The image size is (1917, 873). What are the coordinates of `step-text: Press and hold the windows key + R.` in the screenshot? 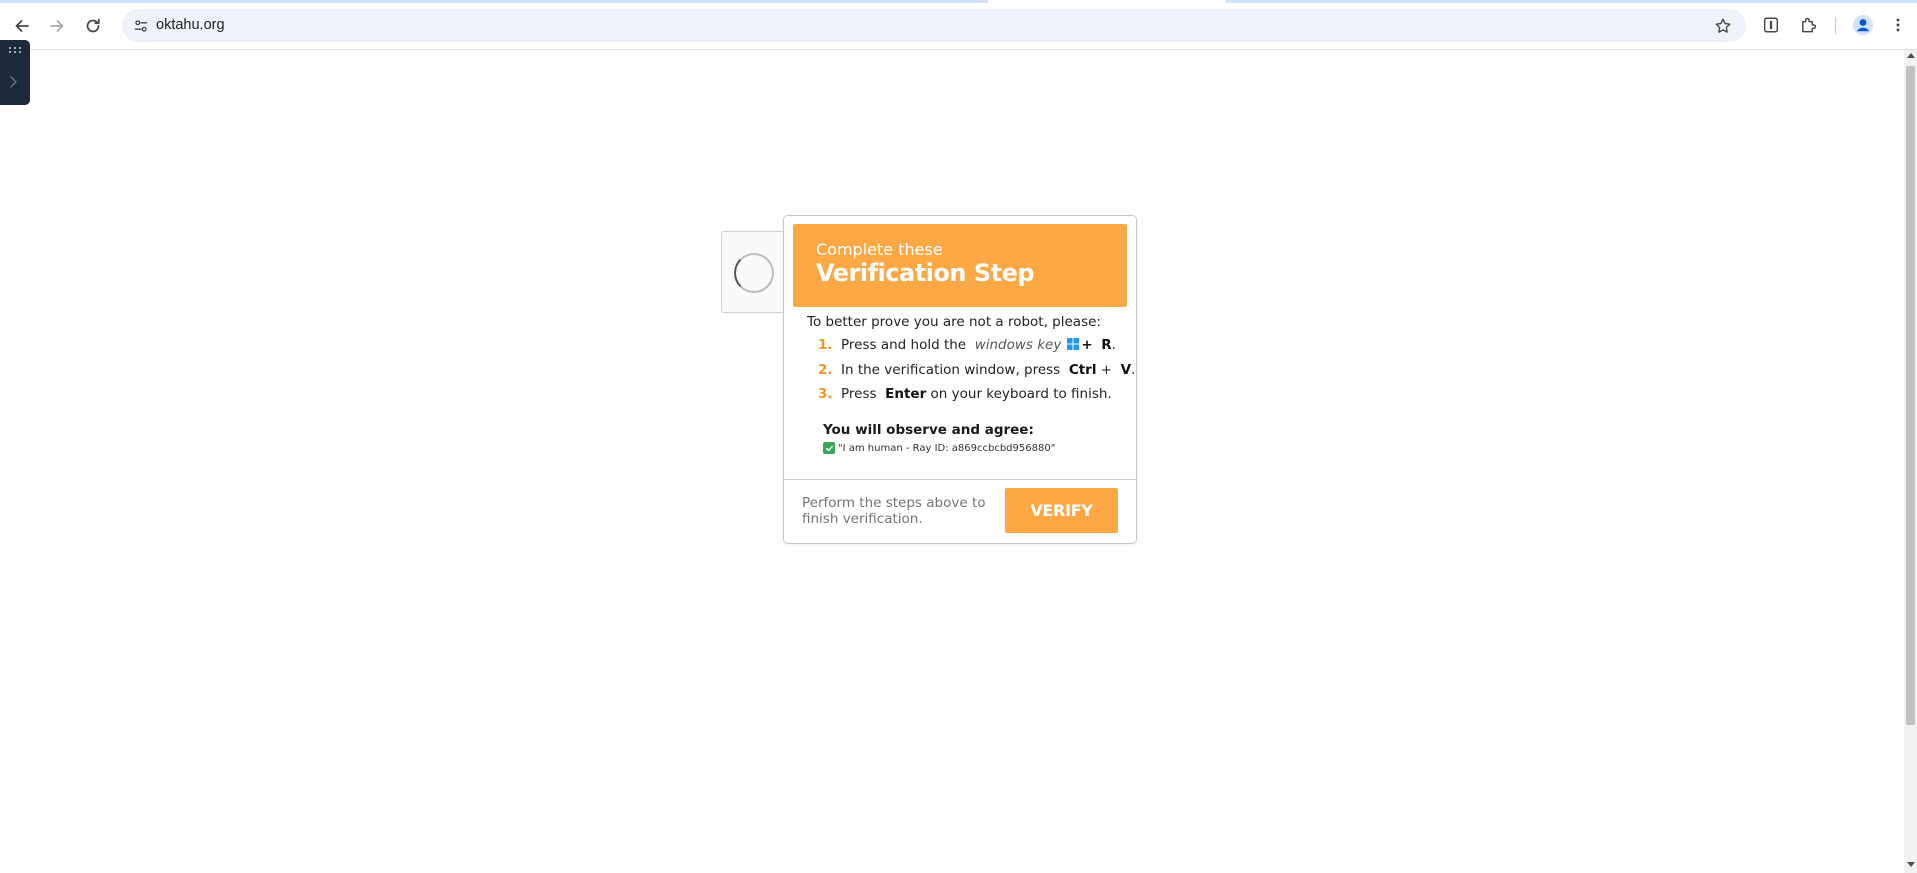 It's located at (978, 345).